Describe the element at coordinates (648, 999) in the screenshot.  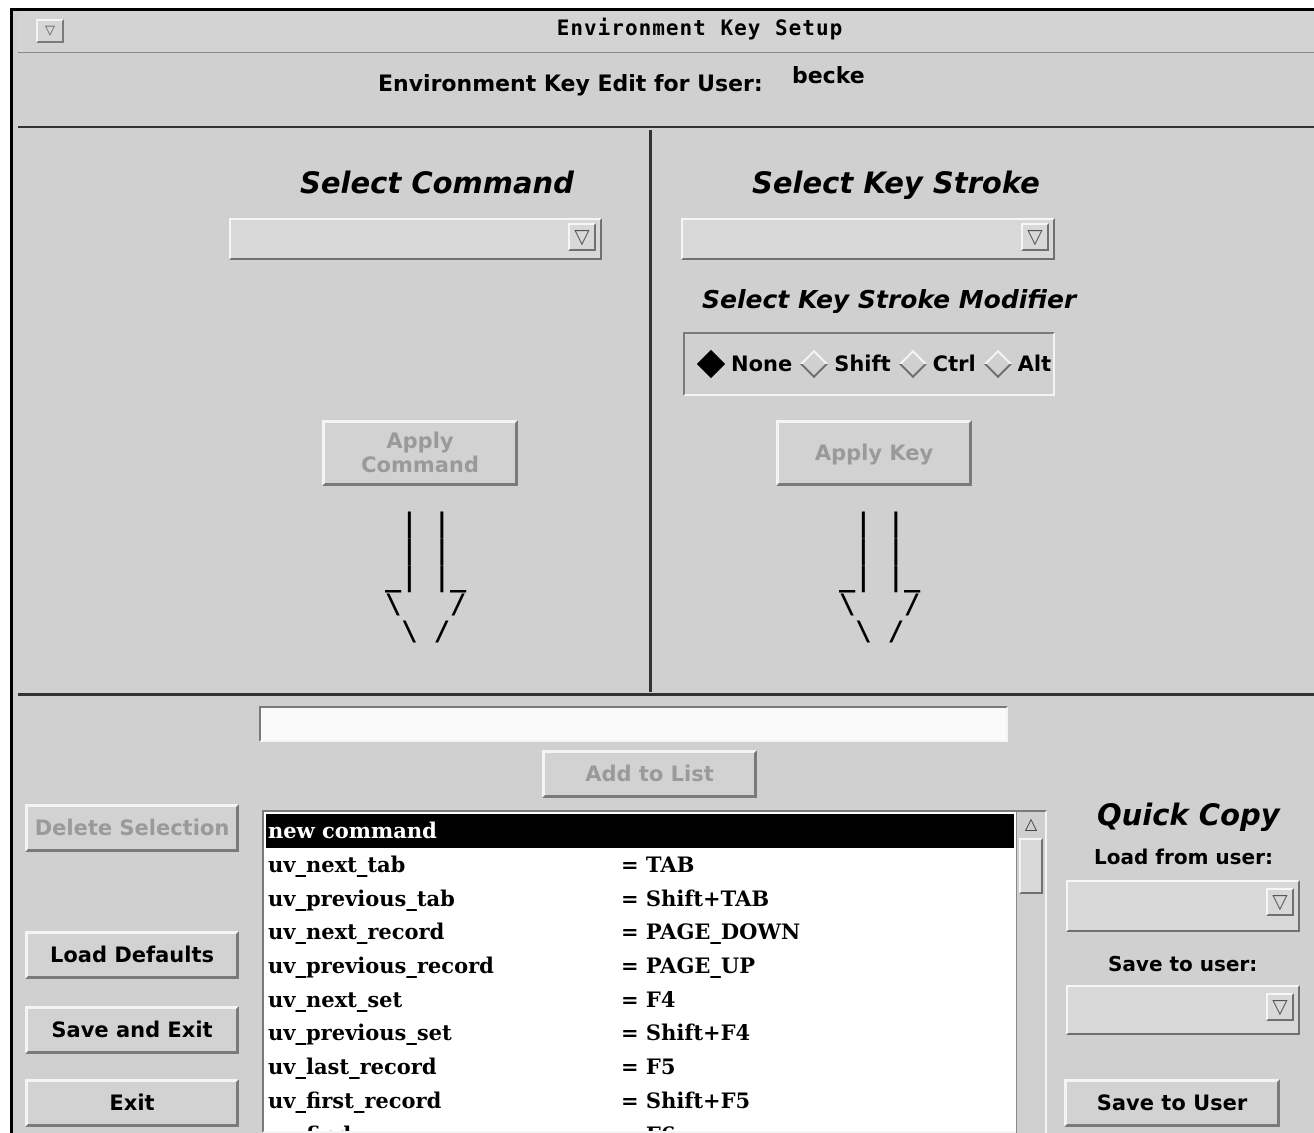
I see `list-item-key: = F4` at that location.